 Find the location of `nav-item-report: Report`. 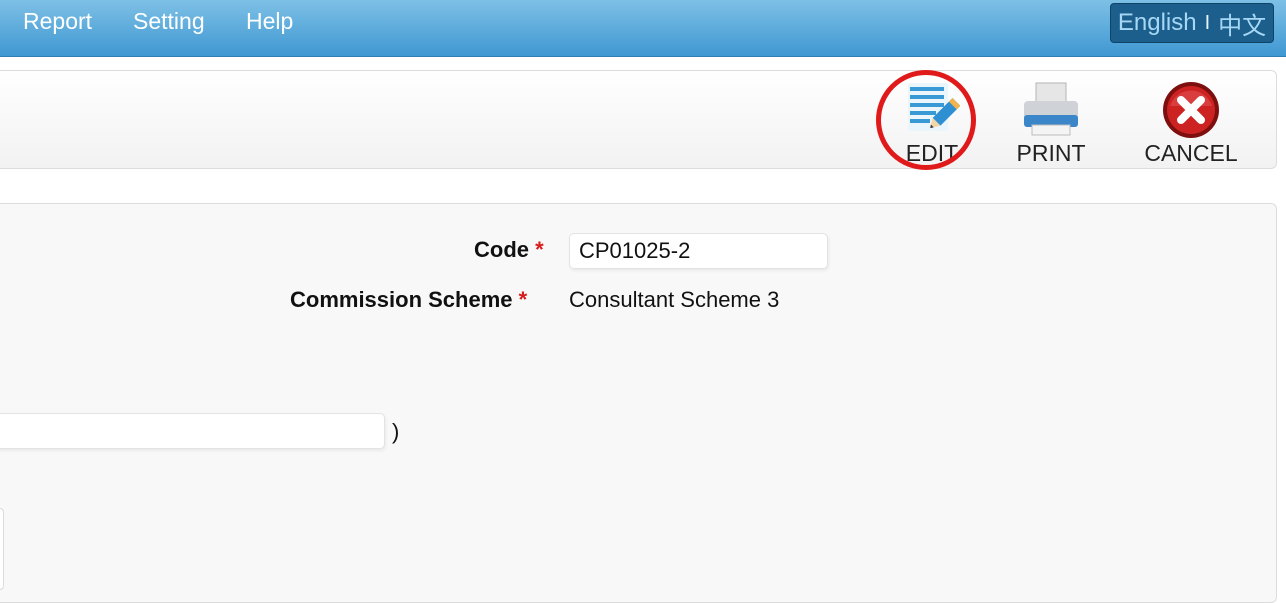

nav-item-report: Report is located at coordinates (57, 21).